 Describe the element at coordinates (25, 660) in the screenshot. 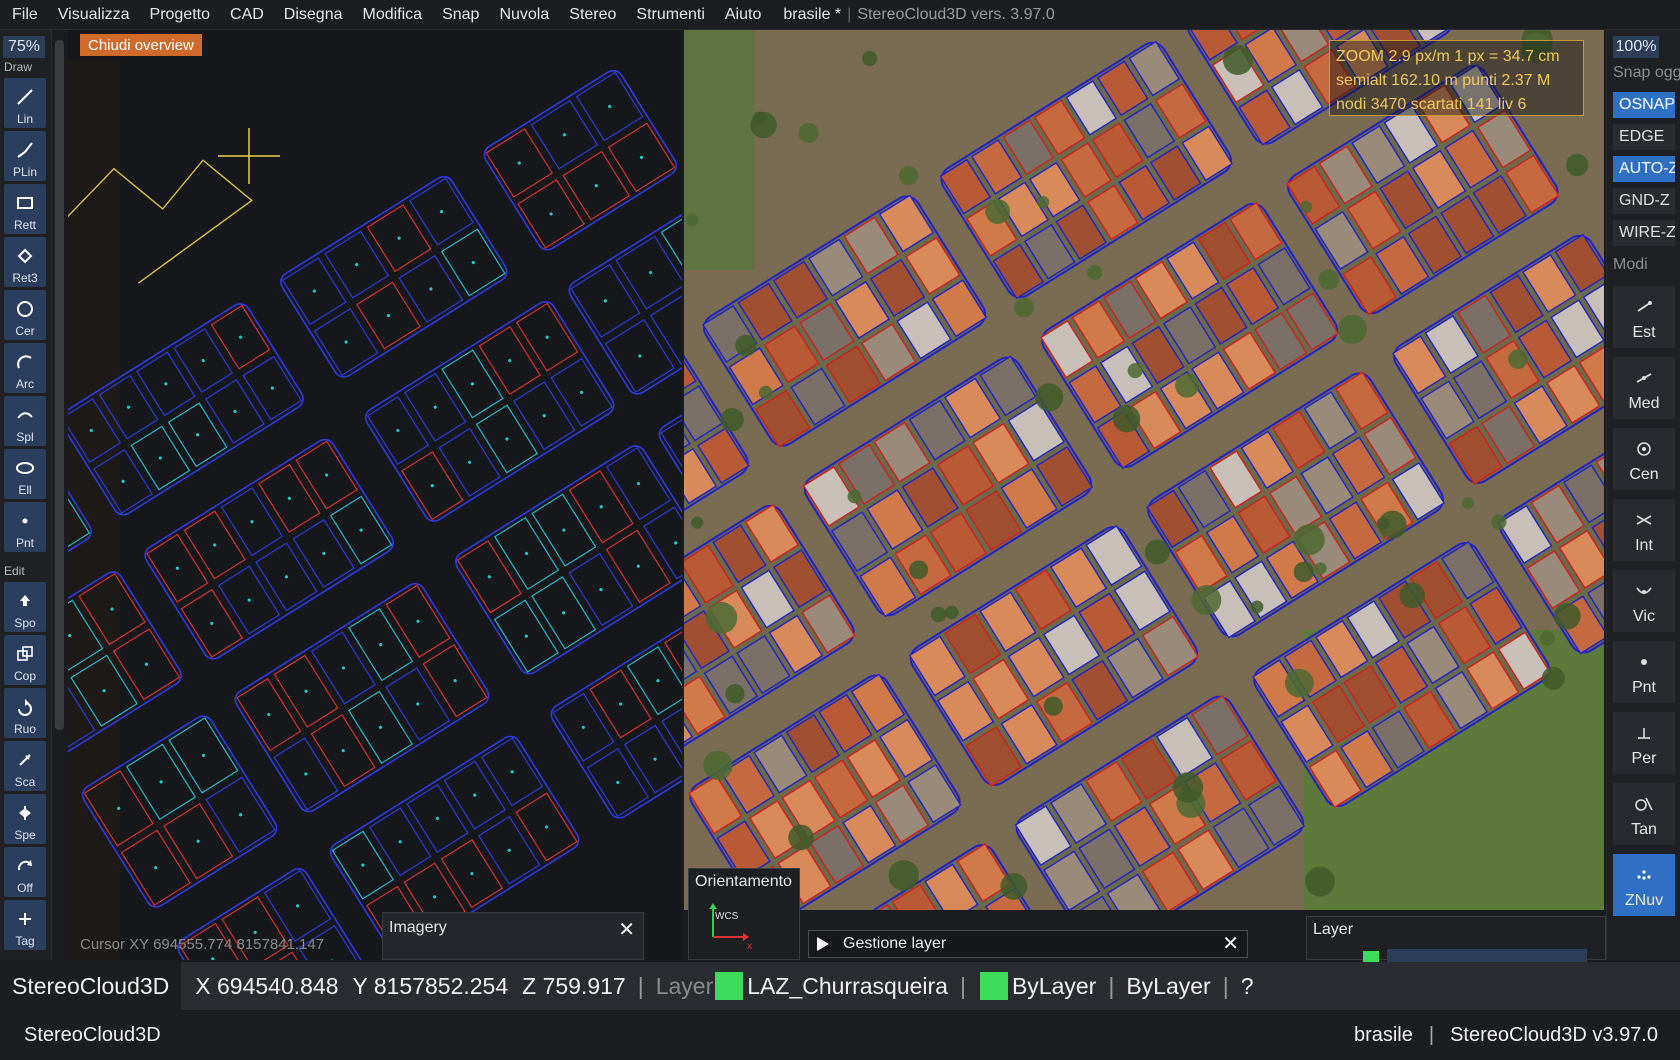

I see `tool-copy-button: Cop` at that location.